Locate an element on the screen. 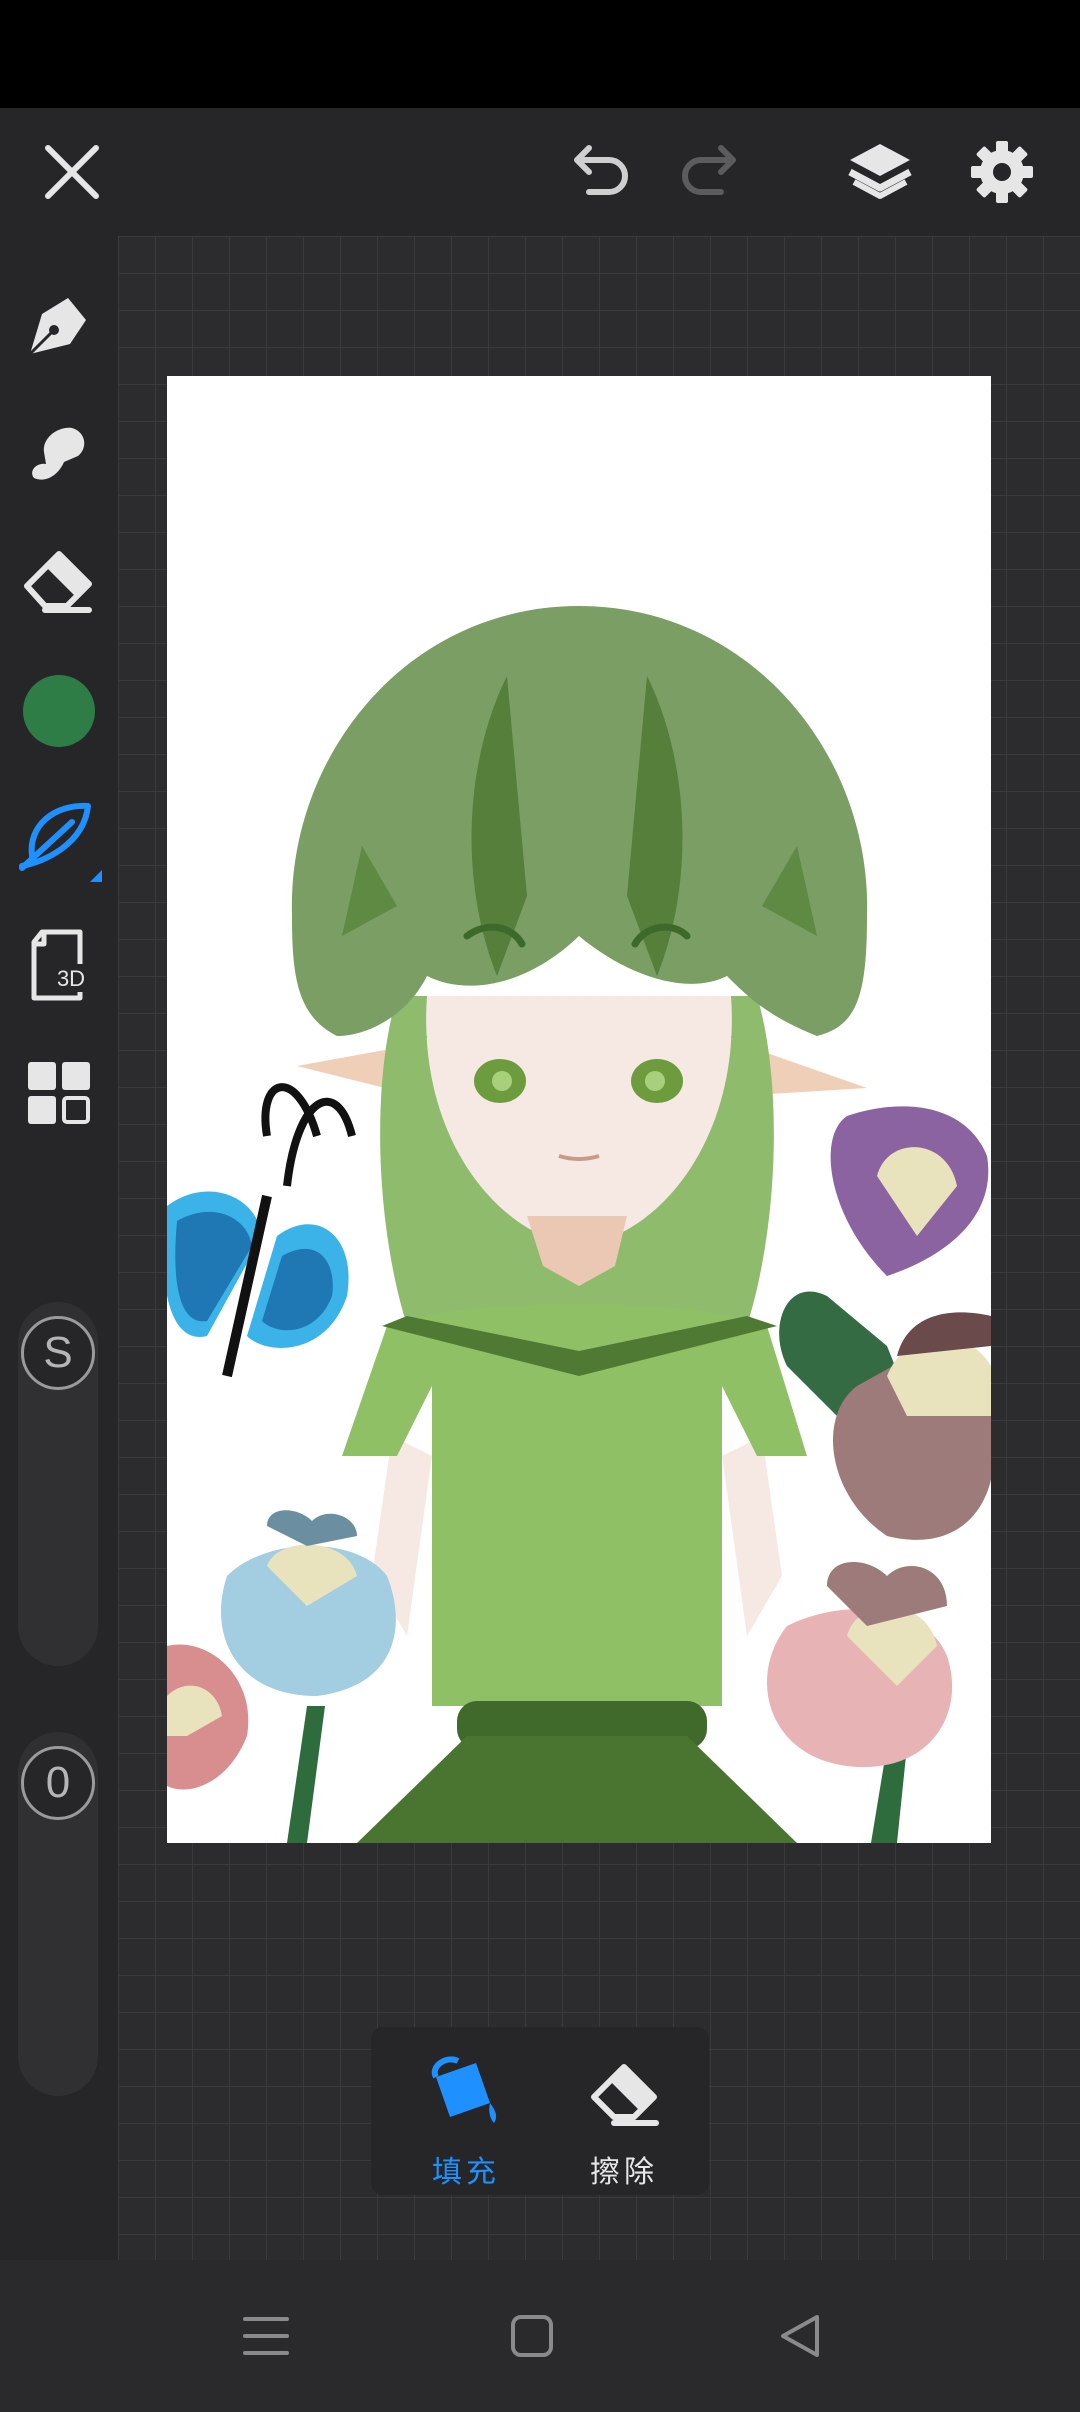  fill-button: 填充 is located at coordinates (466, 2118).